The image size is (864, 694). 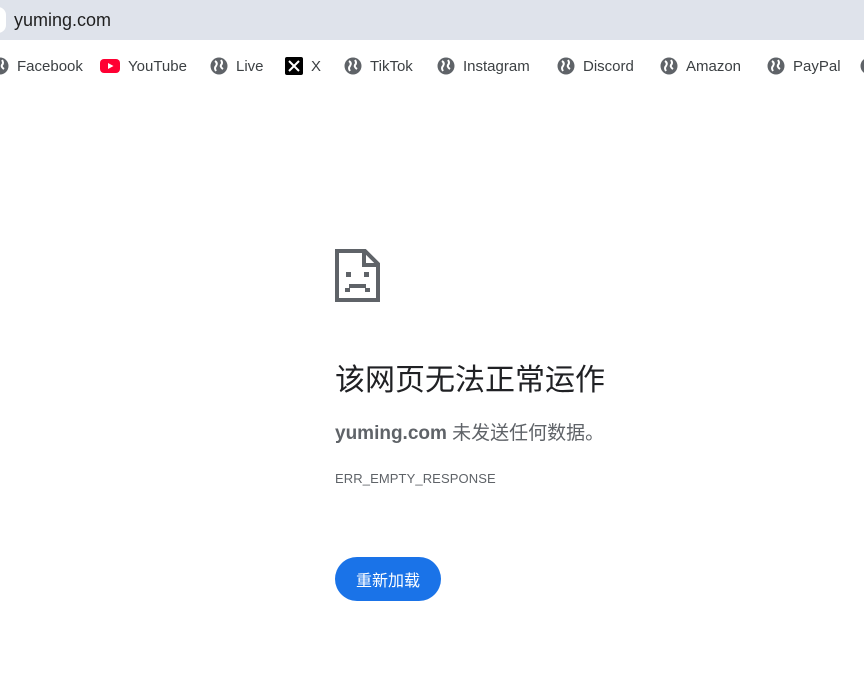 I want to click on youtube-icon, so click(x=110, y=66).